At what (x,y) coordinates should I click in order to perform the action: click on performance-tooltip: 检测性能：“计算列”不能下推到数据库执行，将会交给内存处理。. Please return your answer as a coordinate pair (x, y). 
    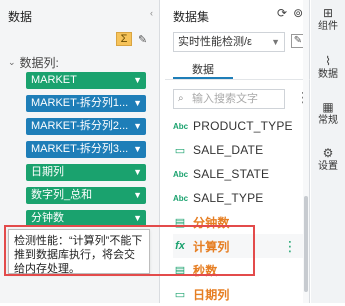
    Looking at the image, I should click on (79, 252).